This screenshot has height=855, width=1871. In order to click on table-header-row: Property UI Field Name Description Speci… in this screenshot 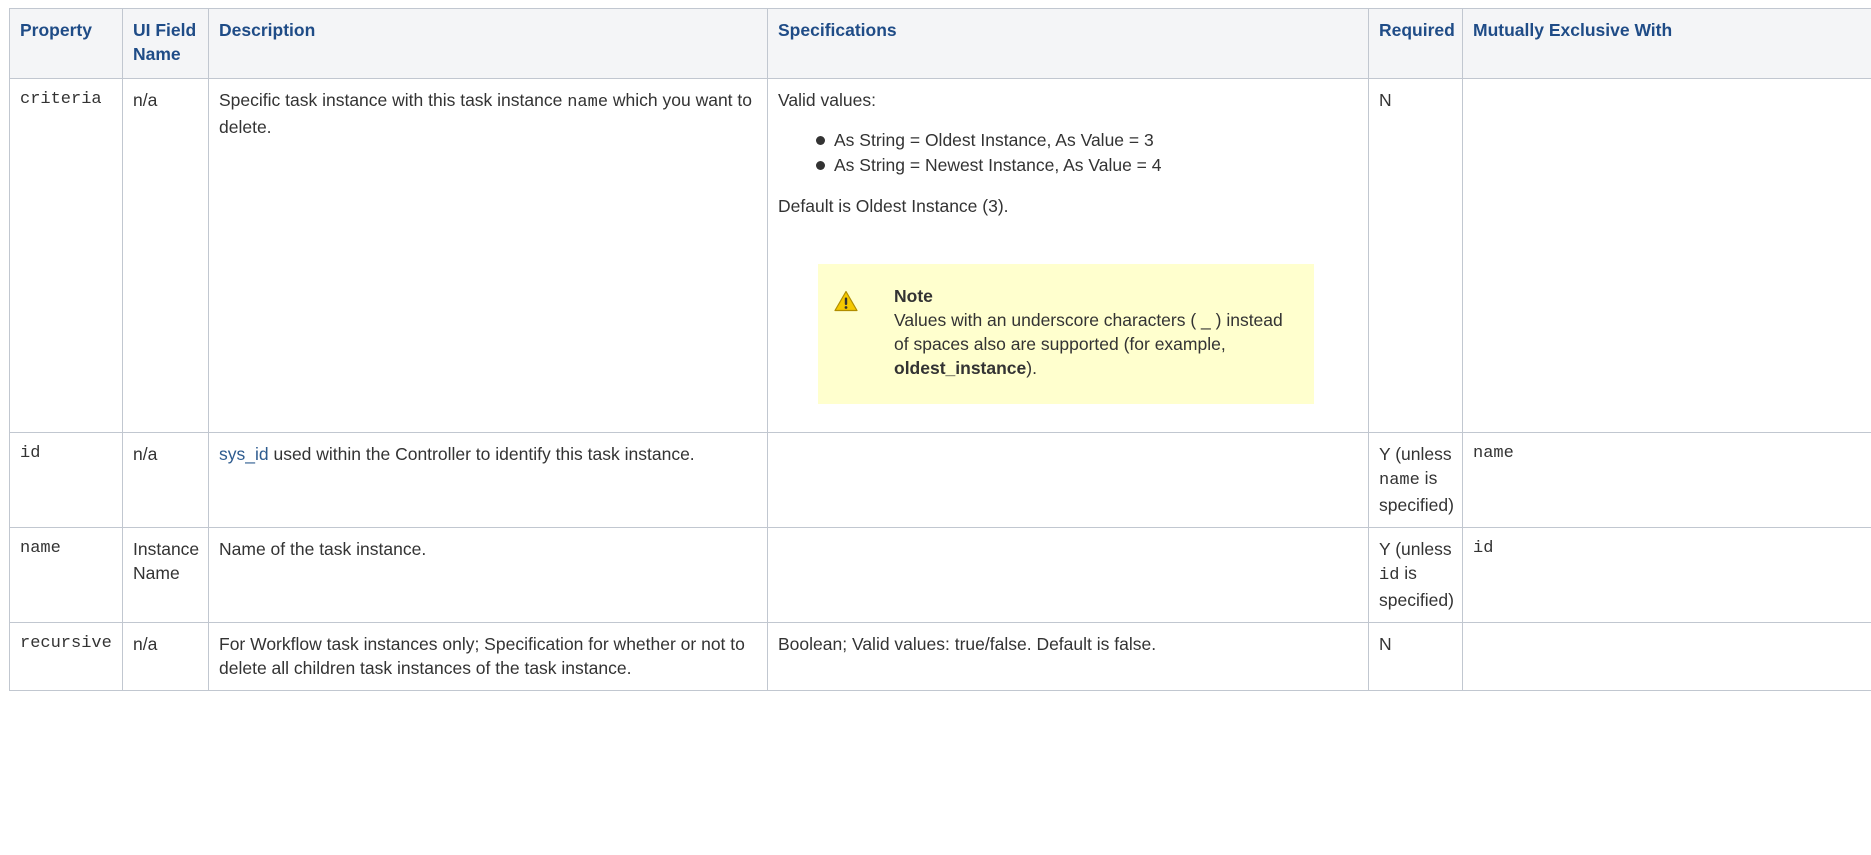, I will do `click(940, 43)`.